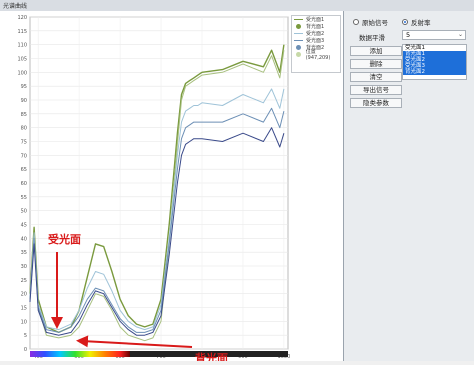 The height and width of the screenshot is (365, 474). What do you see at coordinates (24, 143) in the screenshot?
I see `y-tick-label: 75` at bounding box center [24, 143].